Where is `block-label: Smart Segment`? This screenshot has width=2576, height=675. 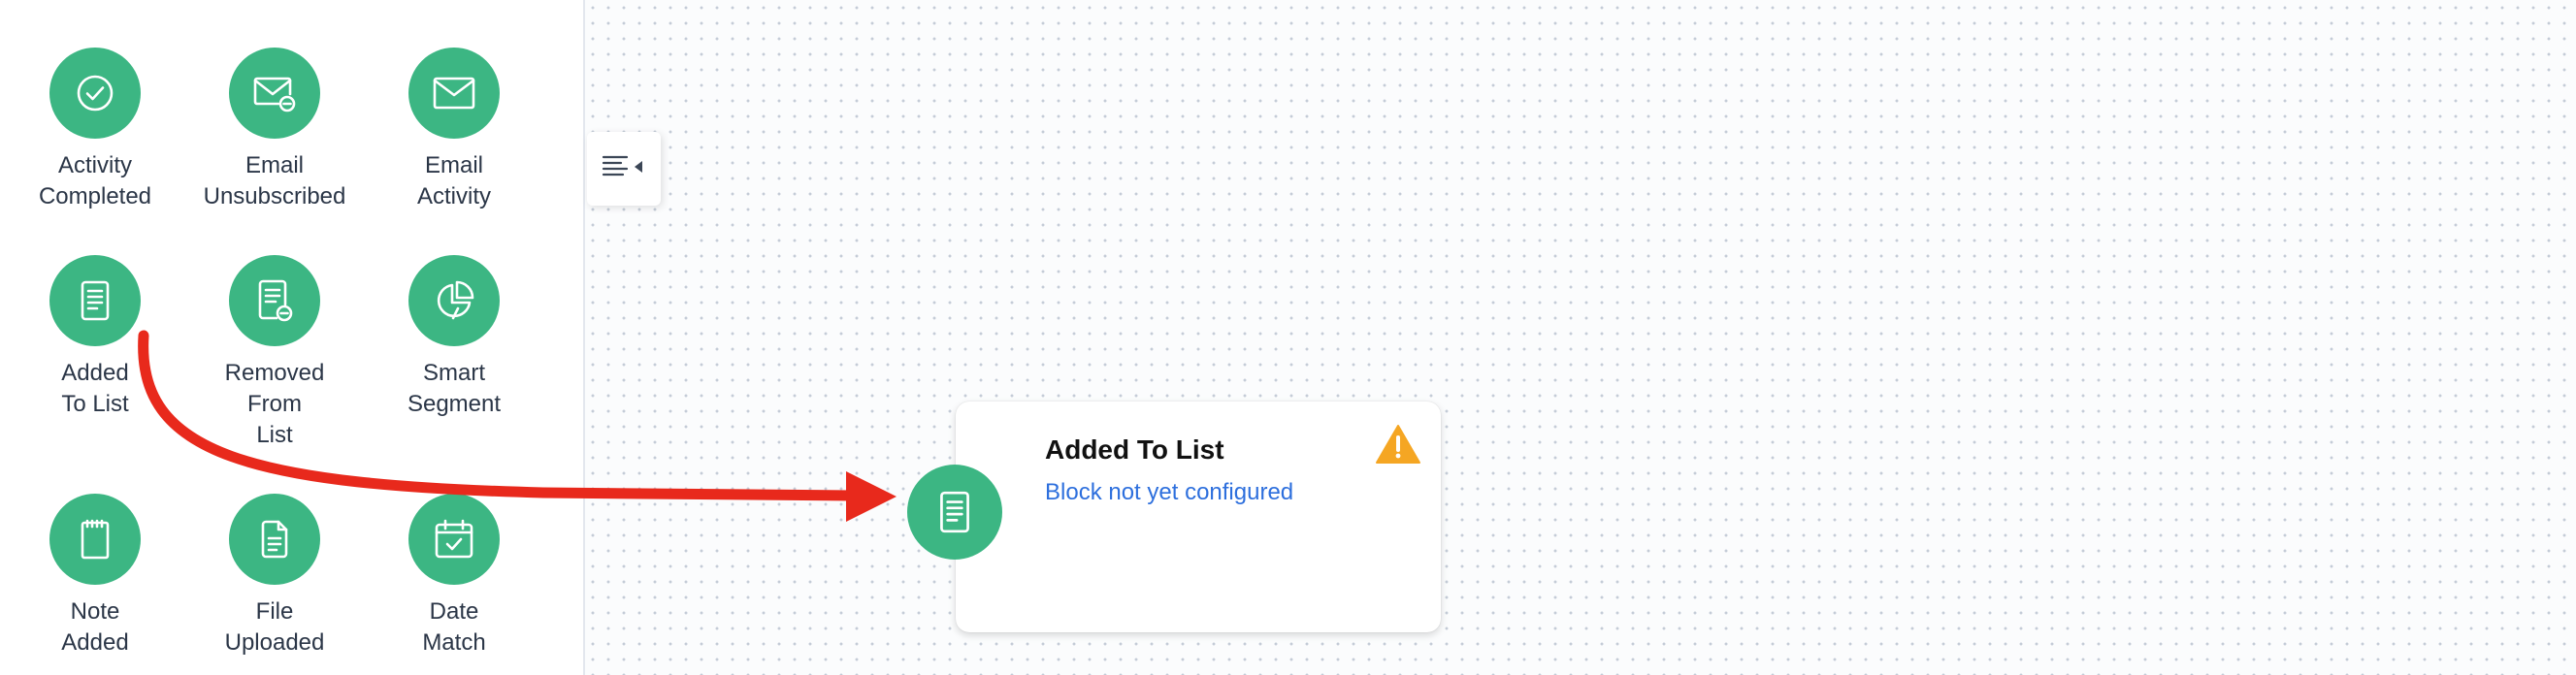 block-label: Smart Segment is located at coordinates (455, 388).